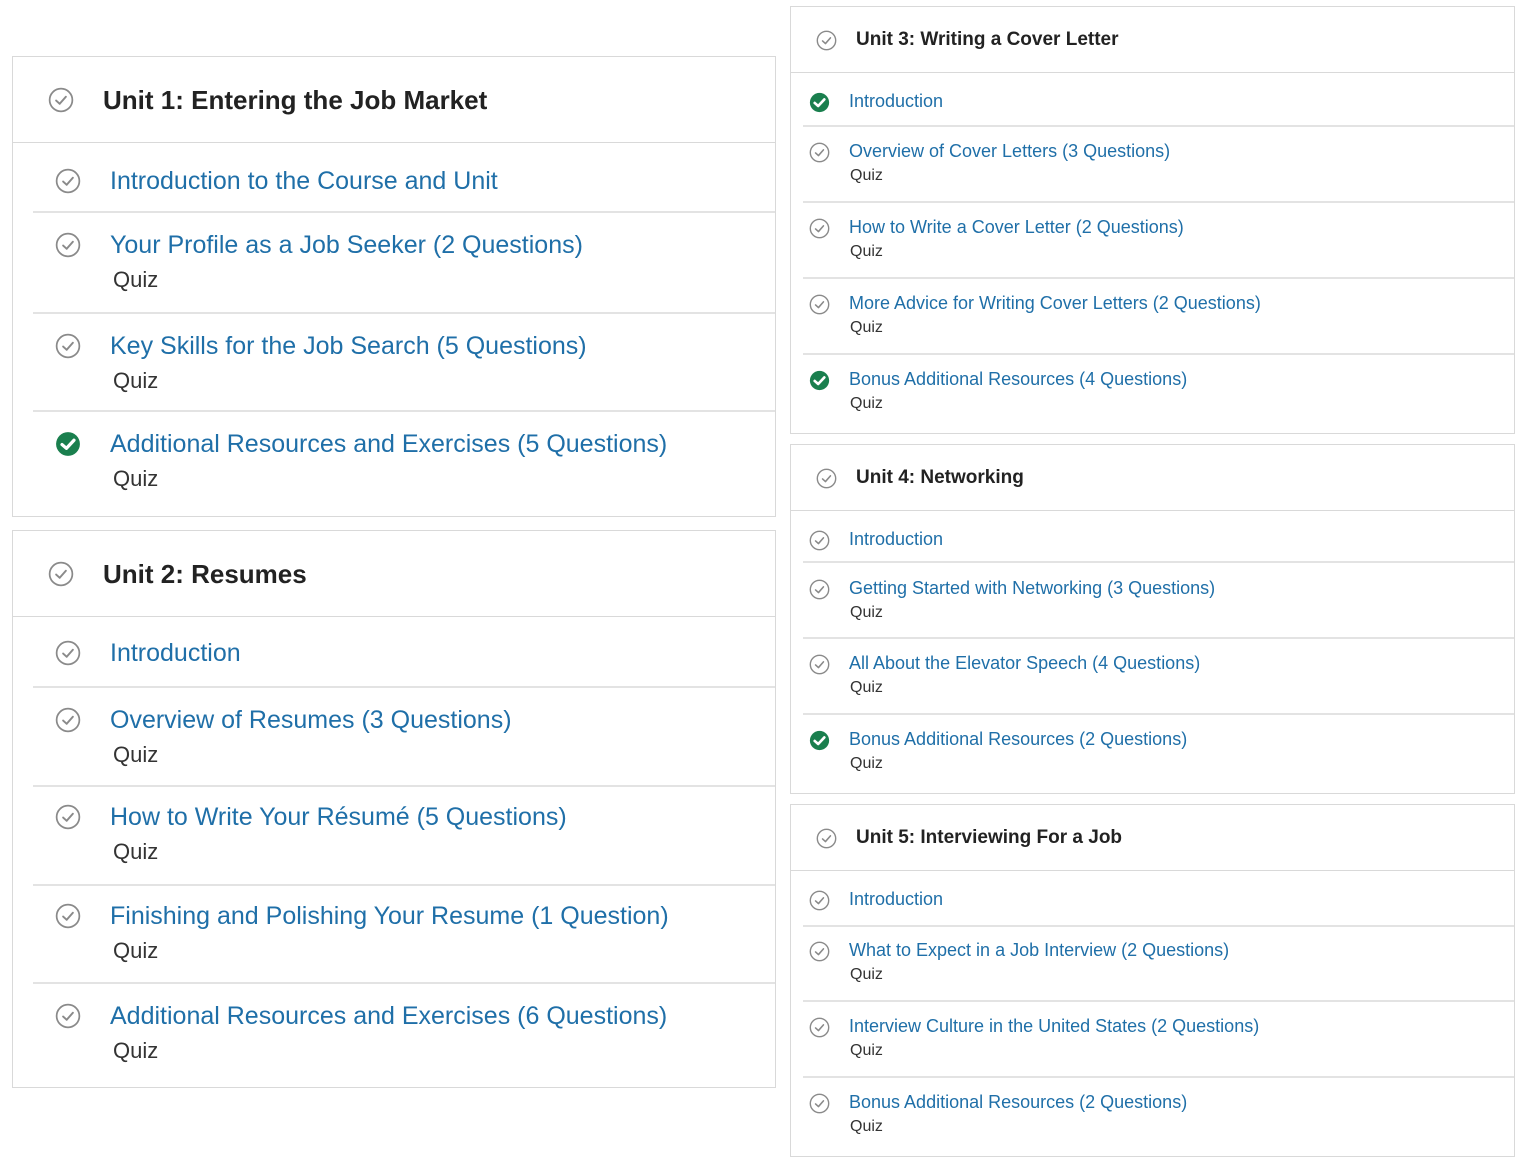  What do you see at coordinates (338, 817) in the screenshot?
I see `lesson-title-link: How to Write Your Résumé (5 Questions)` at bounding box center [338, 817].